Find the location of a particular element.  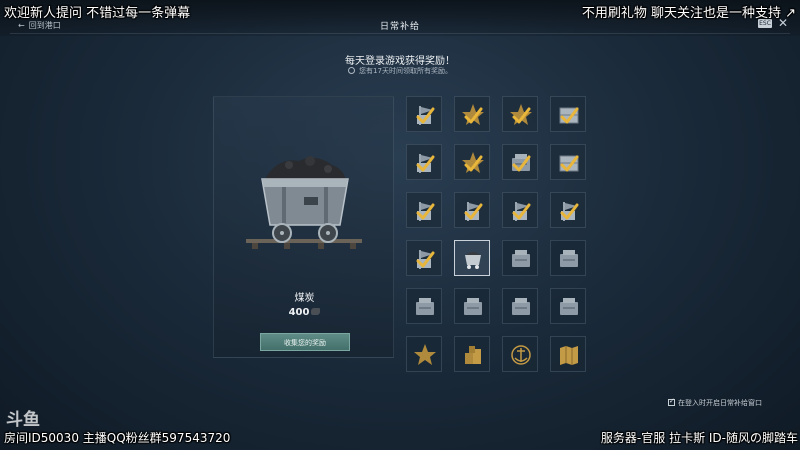

daily-subline-text: 您有17天时间领取所有奖励。 is located at coordinates (405, 71).